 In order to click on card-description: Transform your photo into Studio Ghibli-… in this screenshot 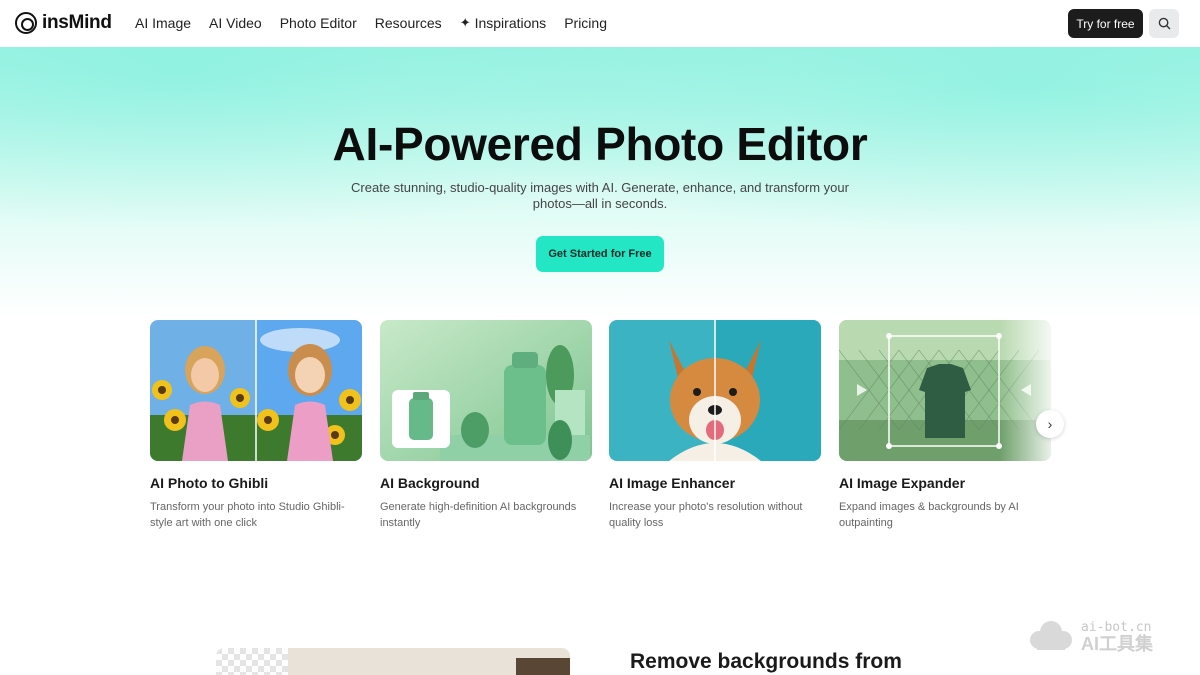, I will do `click(247, 515)`.